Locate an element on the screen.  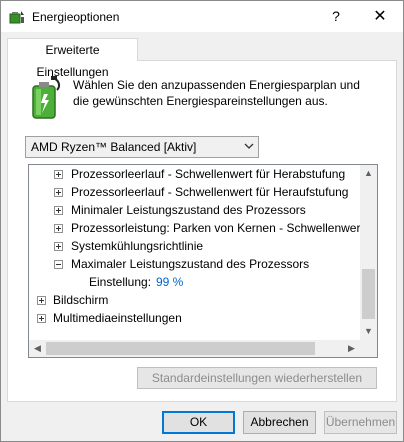
tree-item-label: Bildschirm is located at coordinates (81, 300).